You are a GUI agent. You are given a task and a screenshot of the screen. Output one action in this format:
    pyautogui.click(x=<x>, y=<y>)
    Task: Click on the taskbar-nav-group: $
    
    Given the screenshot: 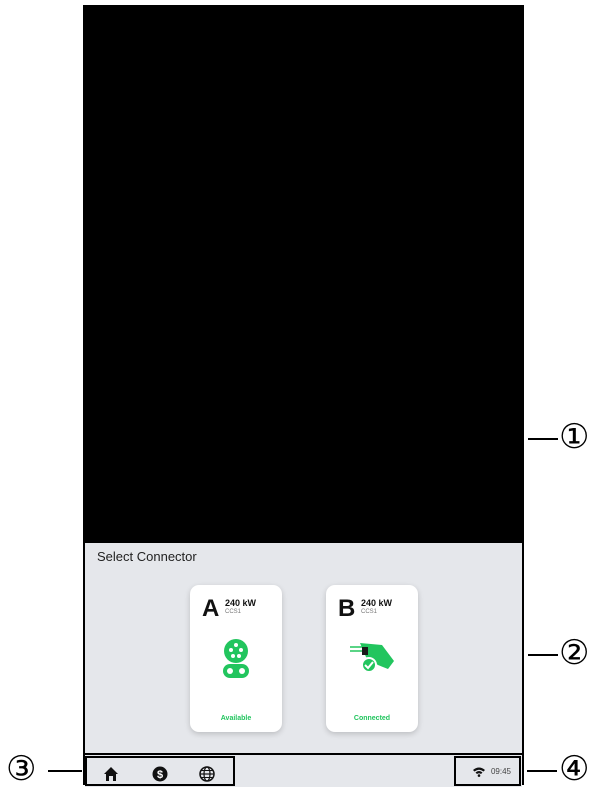 What is the action you would take?
    pyautogui.click(x=160, y=771)
    